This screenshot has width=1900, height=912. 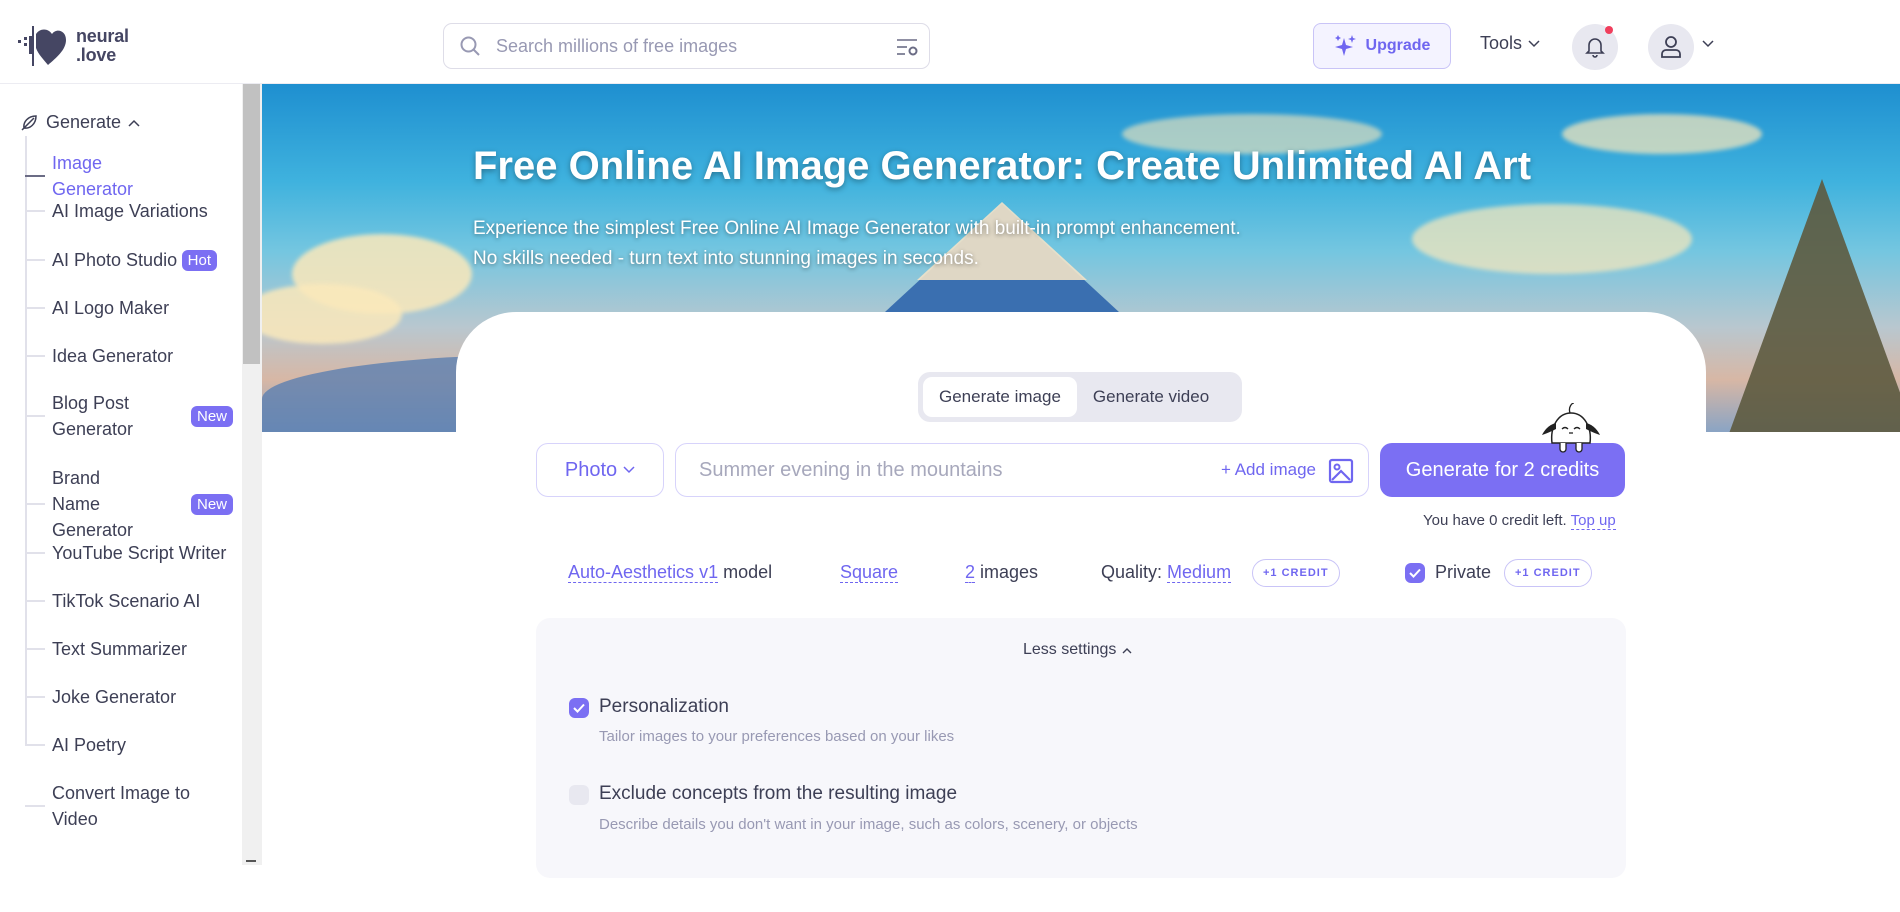 I want to click on exclude-concepts-checkbox, so click(x=579, y=795).